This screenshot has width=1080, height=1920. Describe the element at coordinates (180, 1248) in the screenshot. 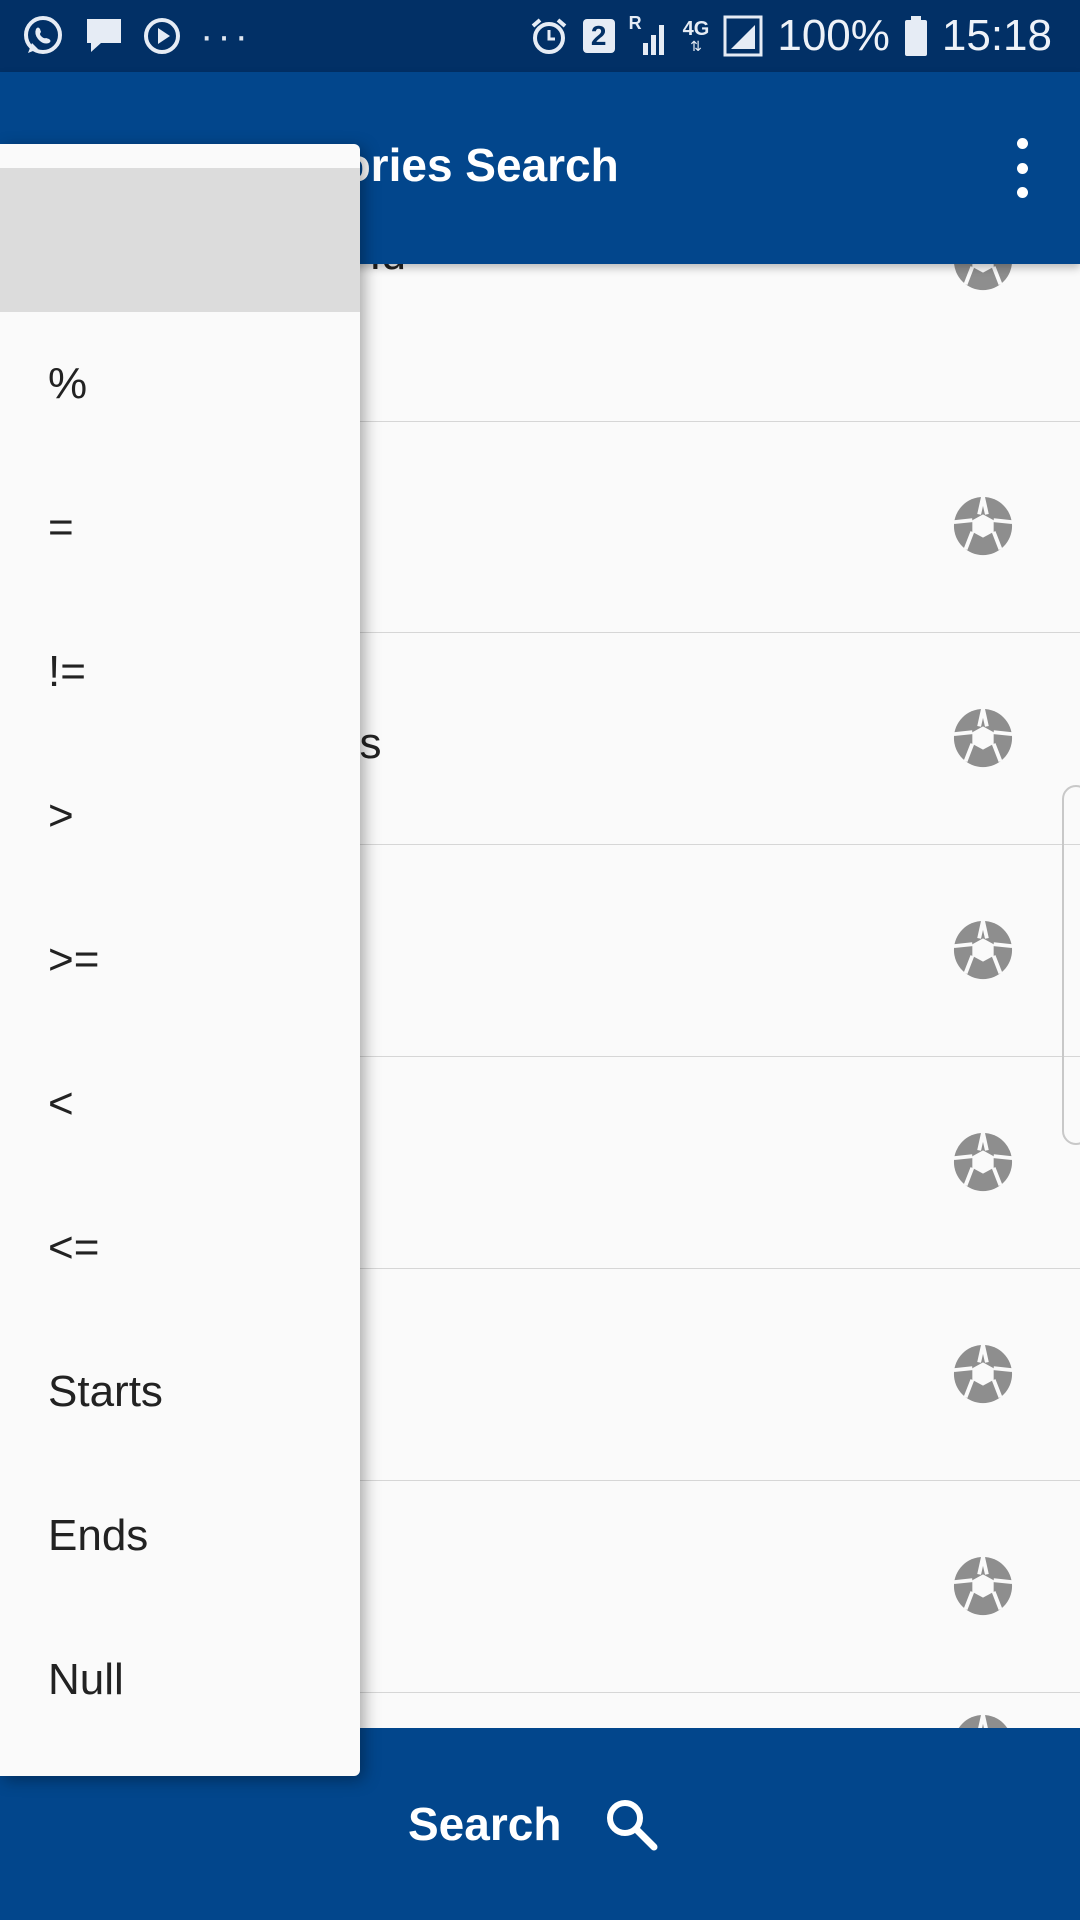

I see `dropdown-item-less-equal: <=` at that location.